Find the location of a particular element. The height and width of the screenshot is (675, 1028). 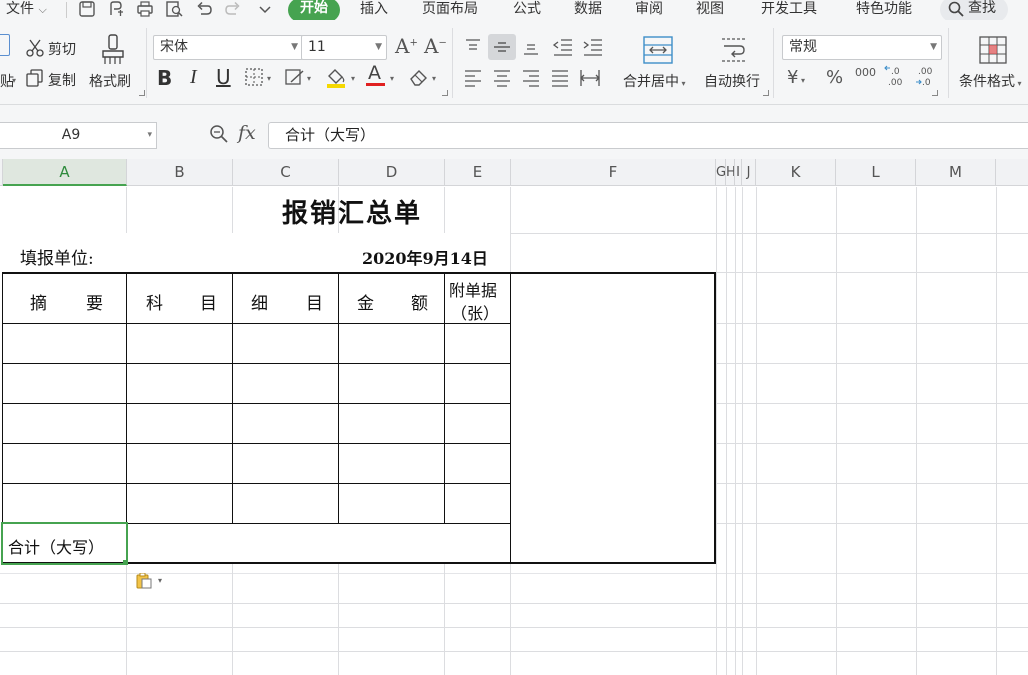

redo-icon is located at coordinates (233, 9).